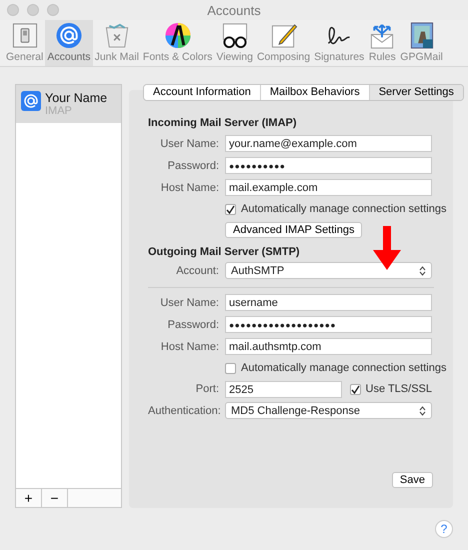  I want to click on tab: Account Information, so click(202, 92).